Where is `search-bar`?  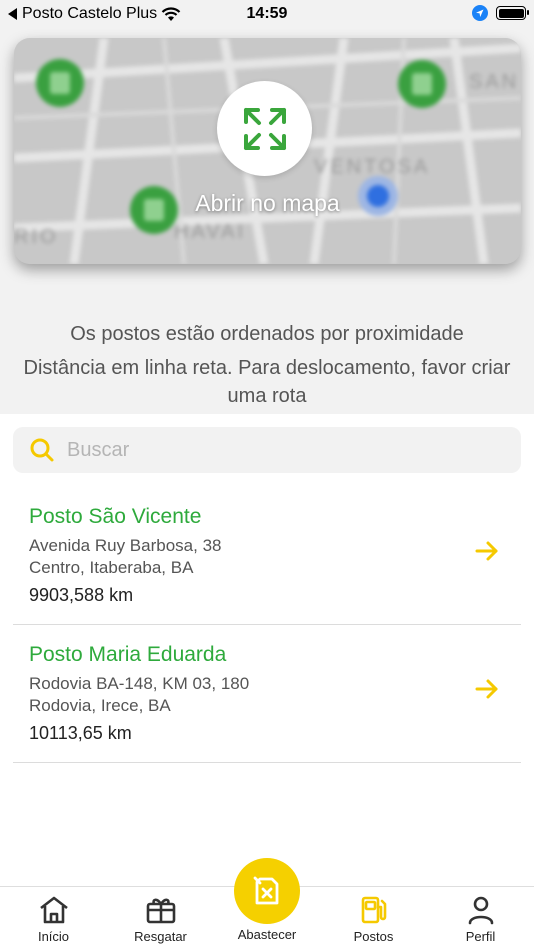 search-bar is located at coordinates (267, 450).